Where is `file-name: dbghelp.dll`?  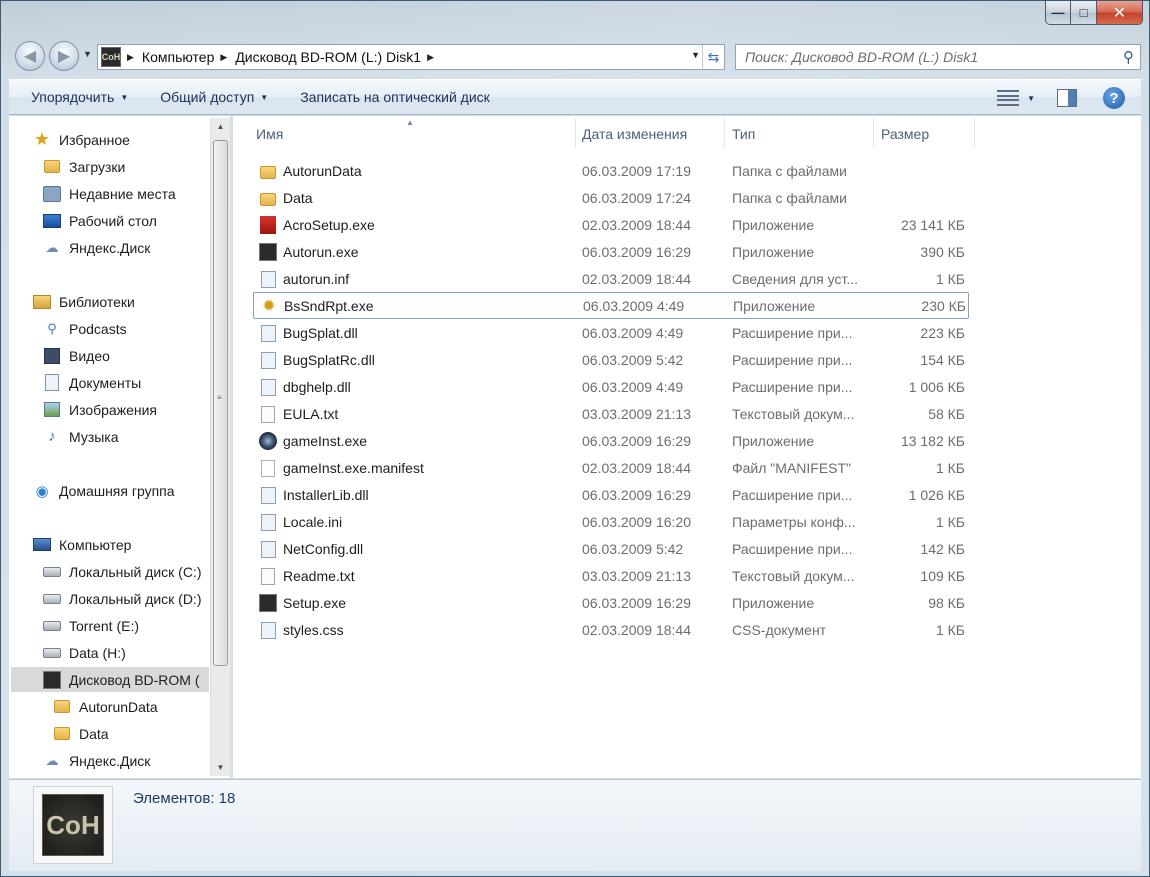
file-name: dbghelp.dll is located at coordinates (317, 387).